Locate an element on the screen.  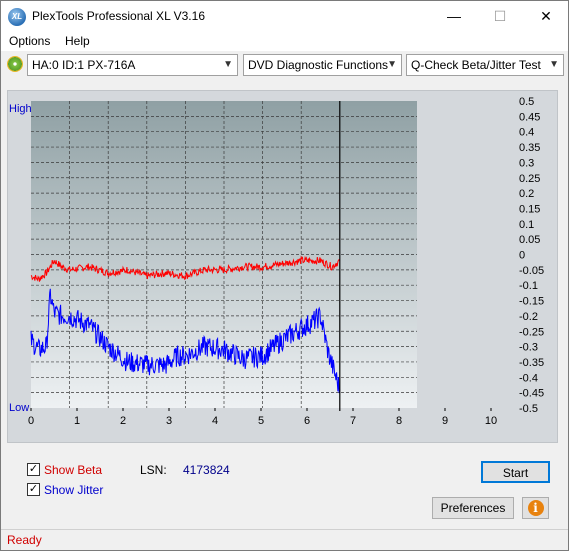
y-tick-label: 0.35 is located at coordinates (529, 148).